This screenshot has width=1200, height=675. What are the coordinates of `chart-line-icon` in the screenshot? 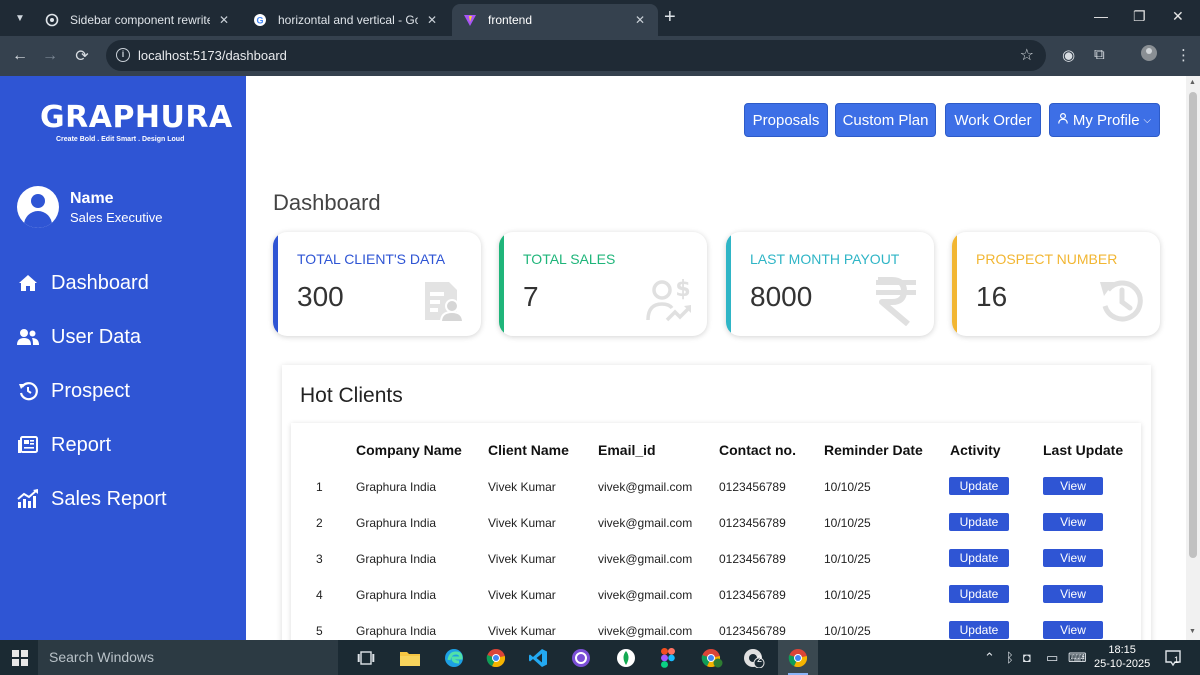 It's located at (28, 499).